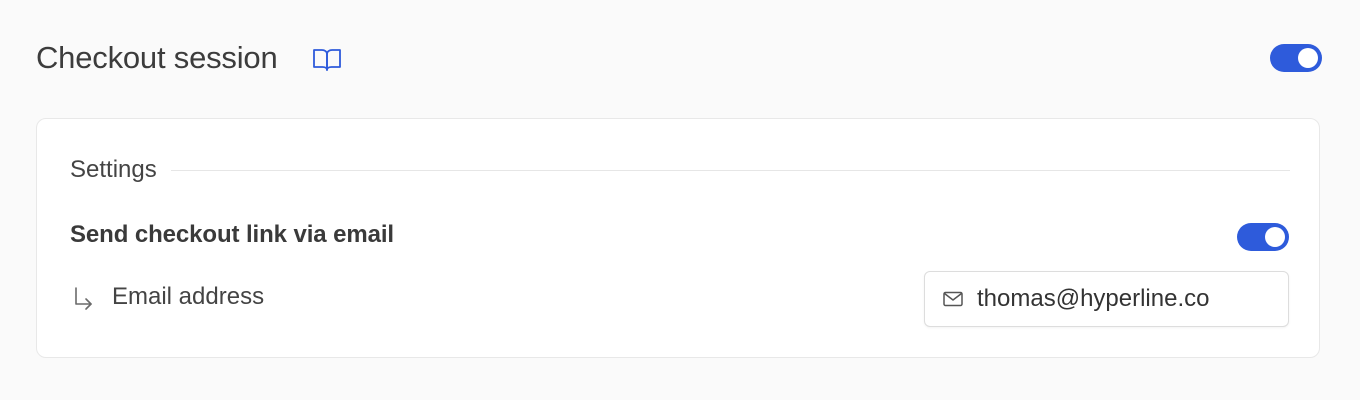 The image size is (1360, 400). What do you see at coordinates (730, 170) in the screenshot?
I see `divider` at bounding box center [730, 170].